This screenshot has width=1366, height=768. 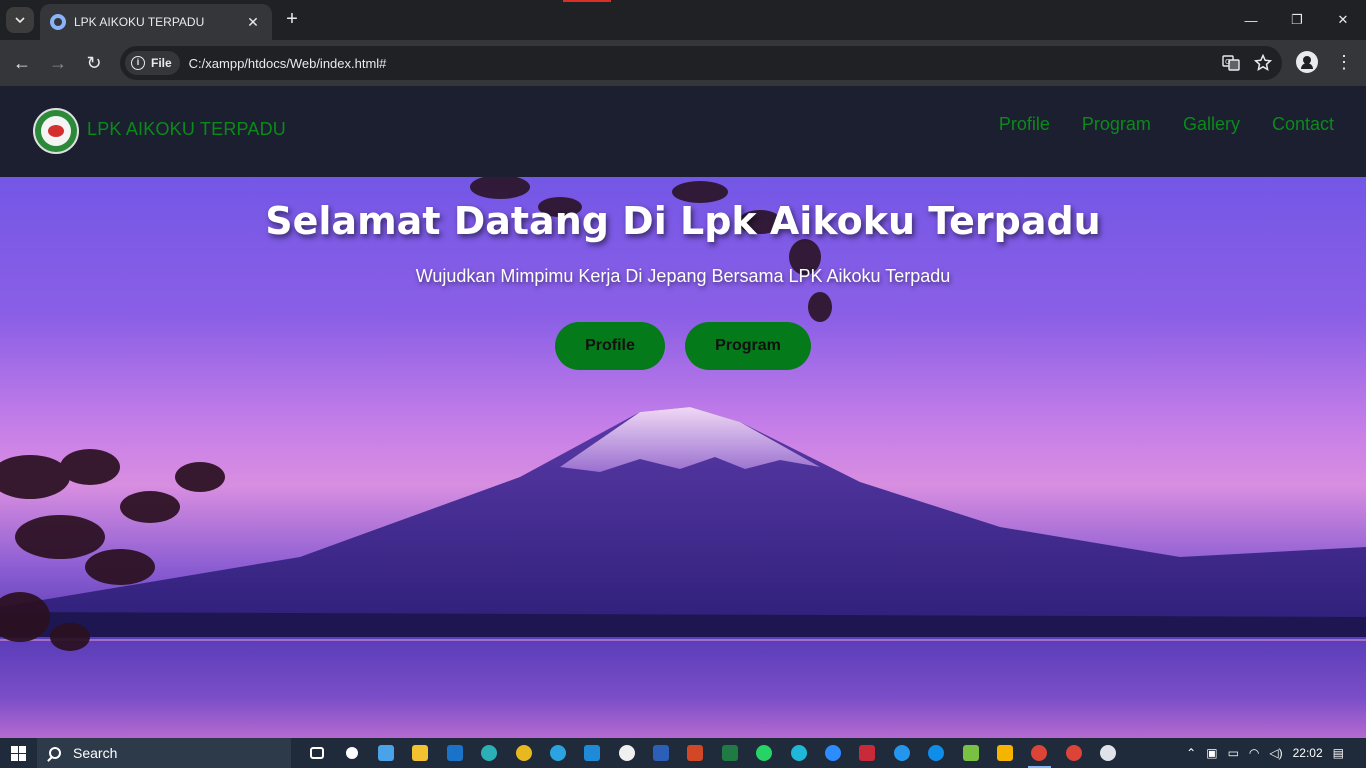 What do you see at coordinates (587, 1) in the screenshot?
I see `recording-indicator` at bounding box center [587, 1].